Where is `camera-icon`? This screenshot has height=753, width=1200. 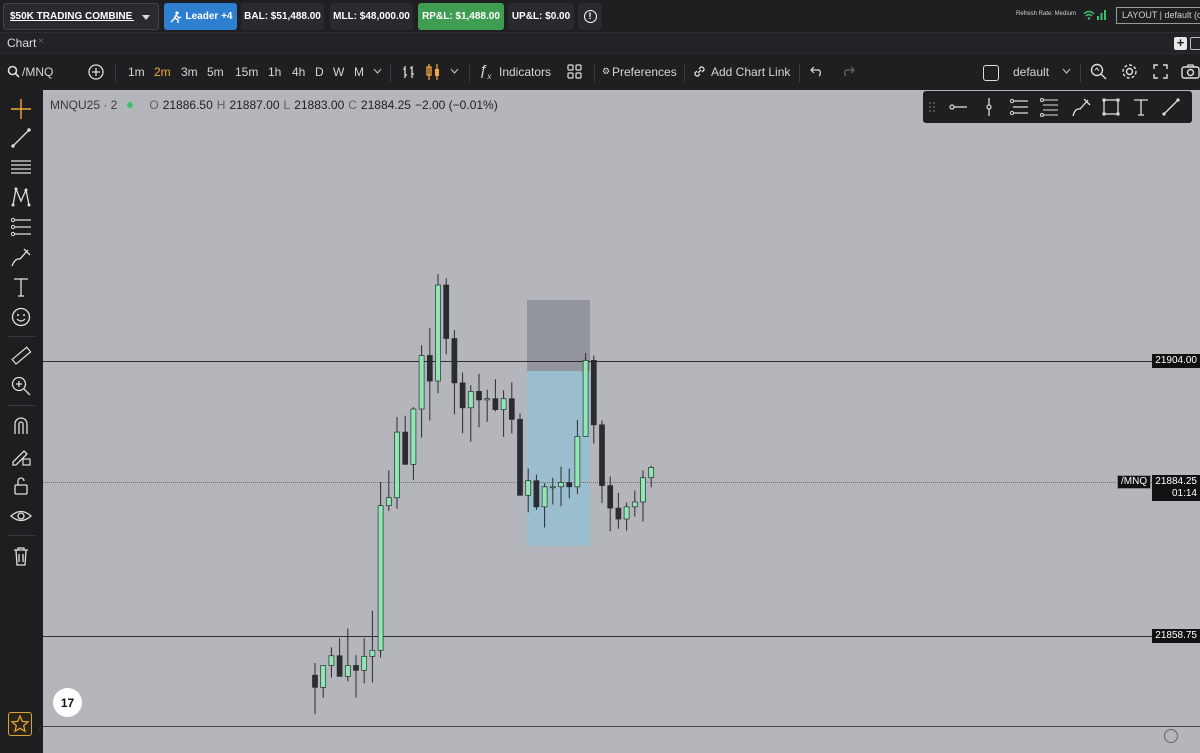 camera-icon is located at coordinates (1190, 71).